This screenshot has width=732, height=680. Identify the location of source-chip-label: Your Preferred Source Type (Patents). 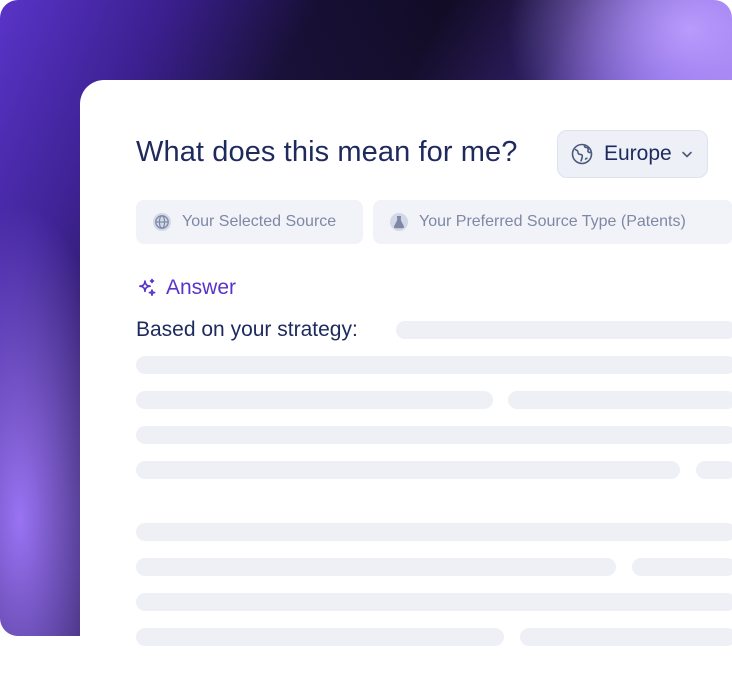
(552, 221).